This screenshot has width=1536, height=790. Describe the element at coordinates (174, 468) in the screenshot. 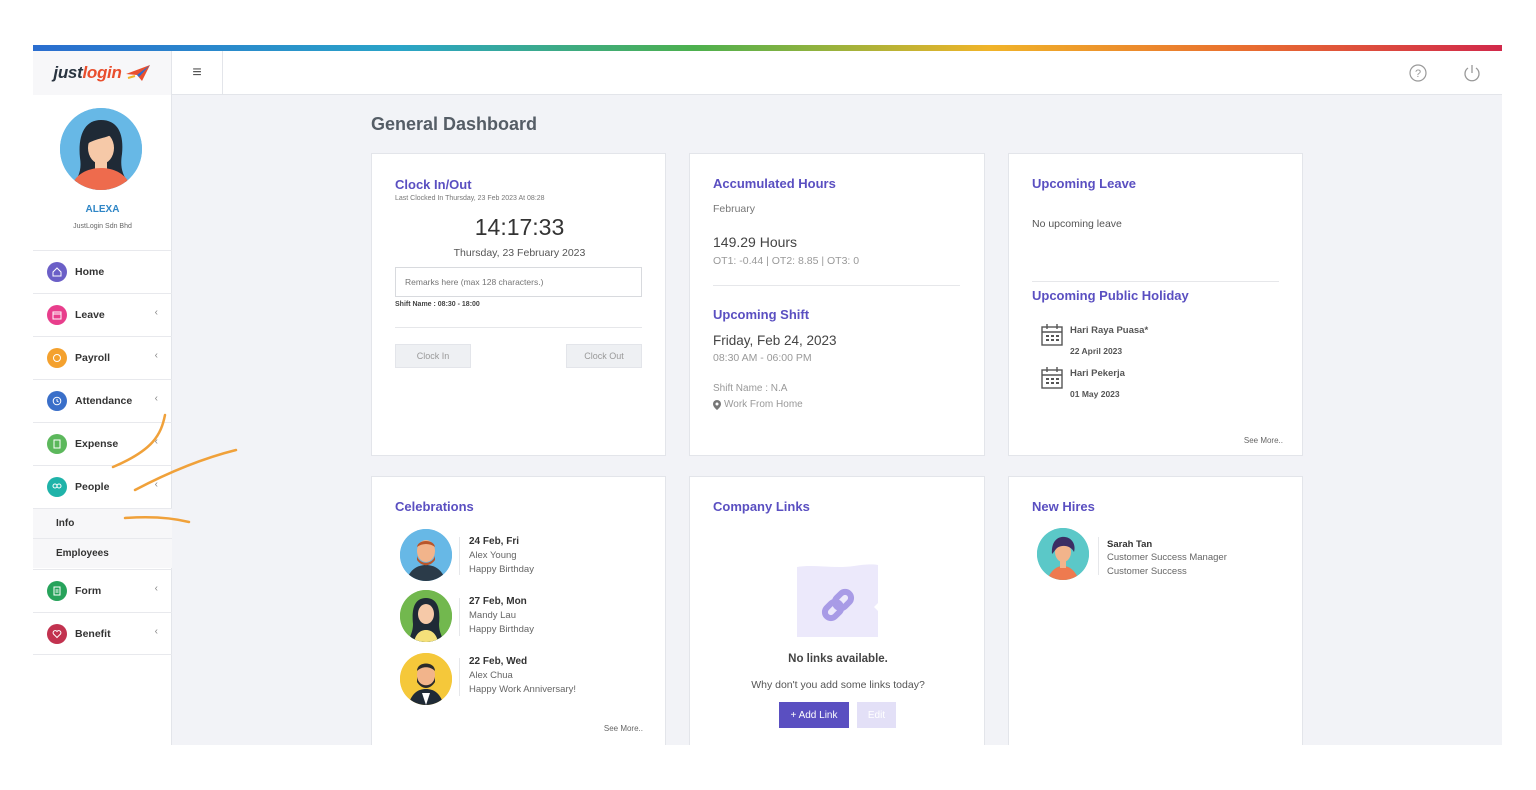

I see `annotation-strokes` at that location.